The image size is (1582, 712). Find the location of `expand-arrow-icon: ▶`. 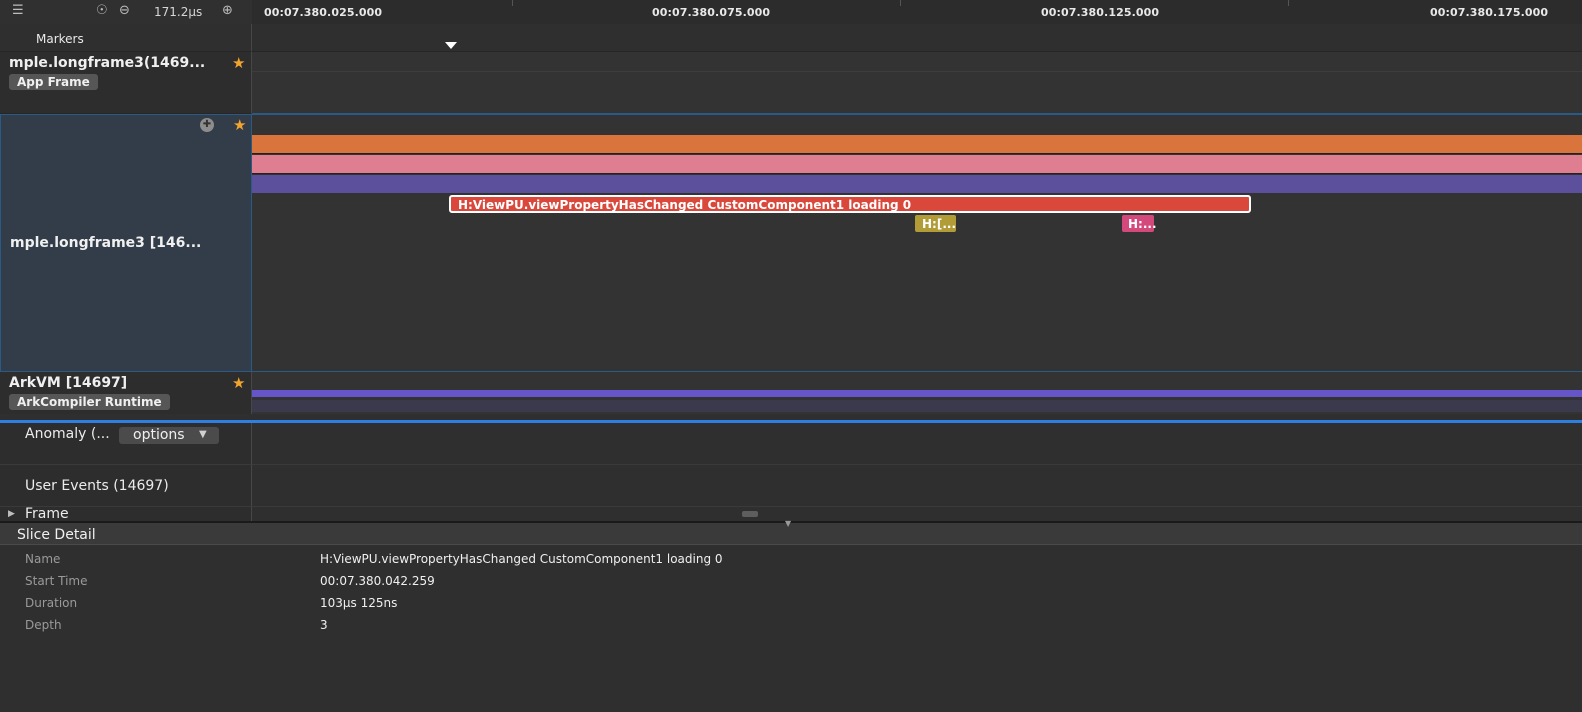

expand-arrow-icon: ▶ is located at coordinates (11, 514).